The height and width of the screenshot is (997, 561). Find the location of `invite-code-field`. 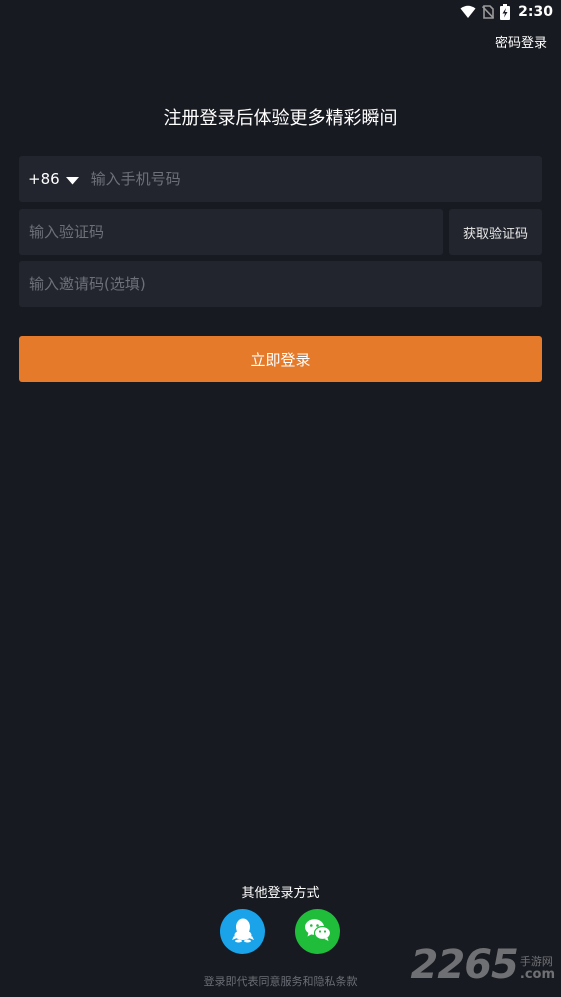

invite-code-field is located at coordinates (280, 284).